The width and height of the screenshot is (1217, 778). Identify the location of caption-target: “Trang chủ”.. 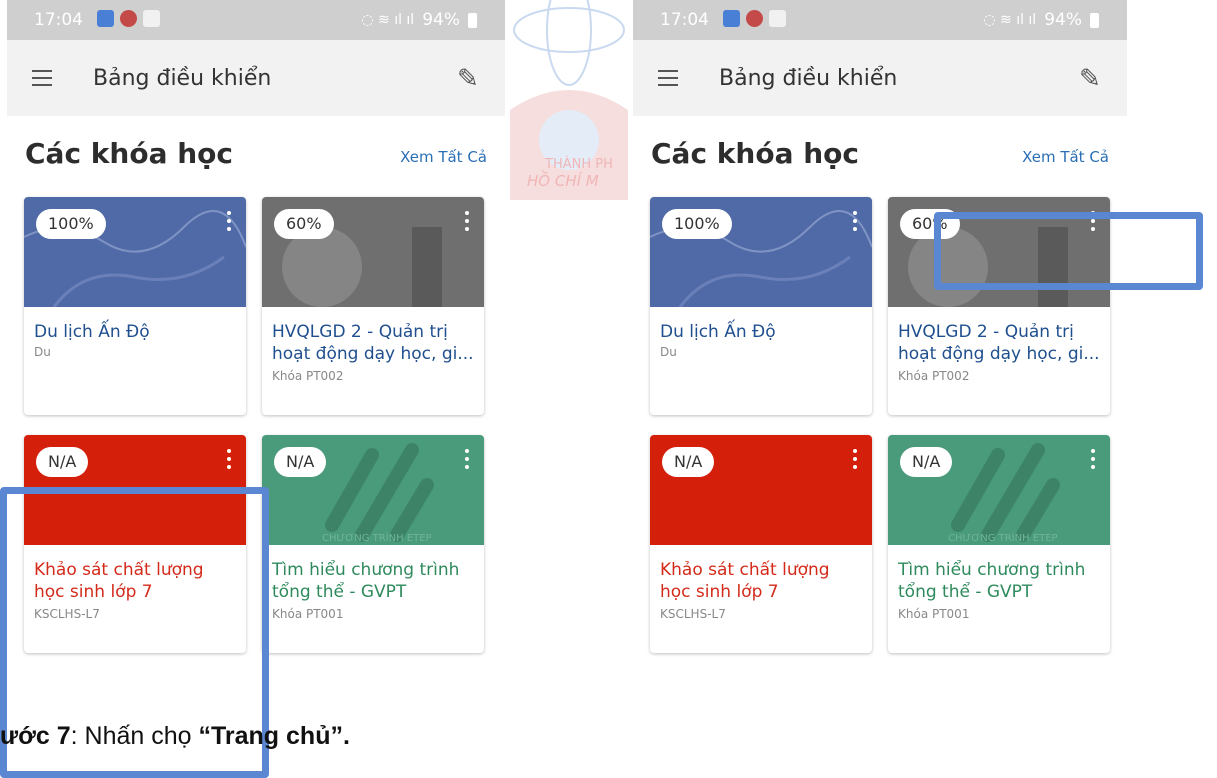
(274, 736).